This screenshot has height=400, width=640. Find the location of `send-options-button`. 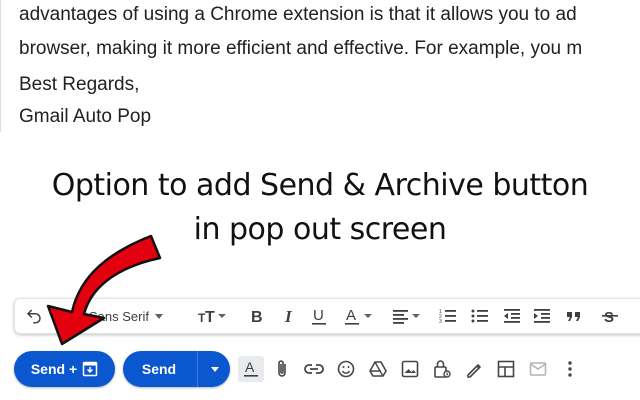

send-options-button is located at coordinates (213, 369).